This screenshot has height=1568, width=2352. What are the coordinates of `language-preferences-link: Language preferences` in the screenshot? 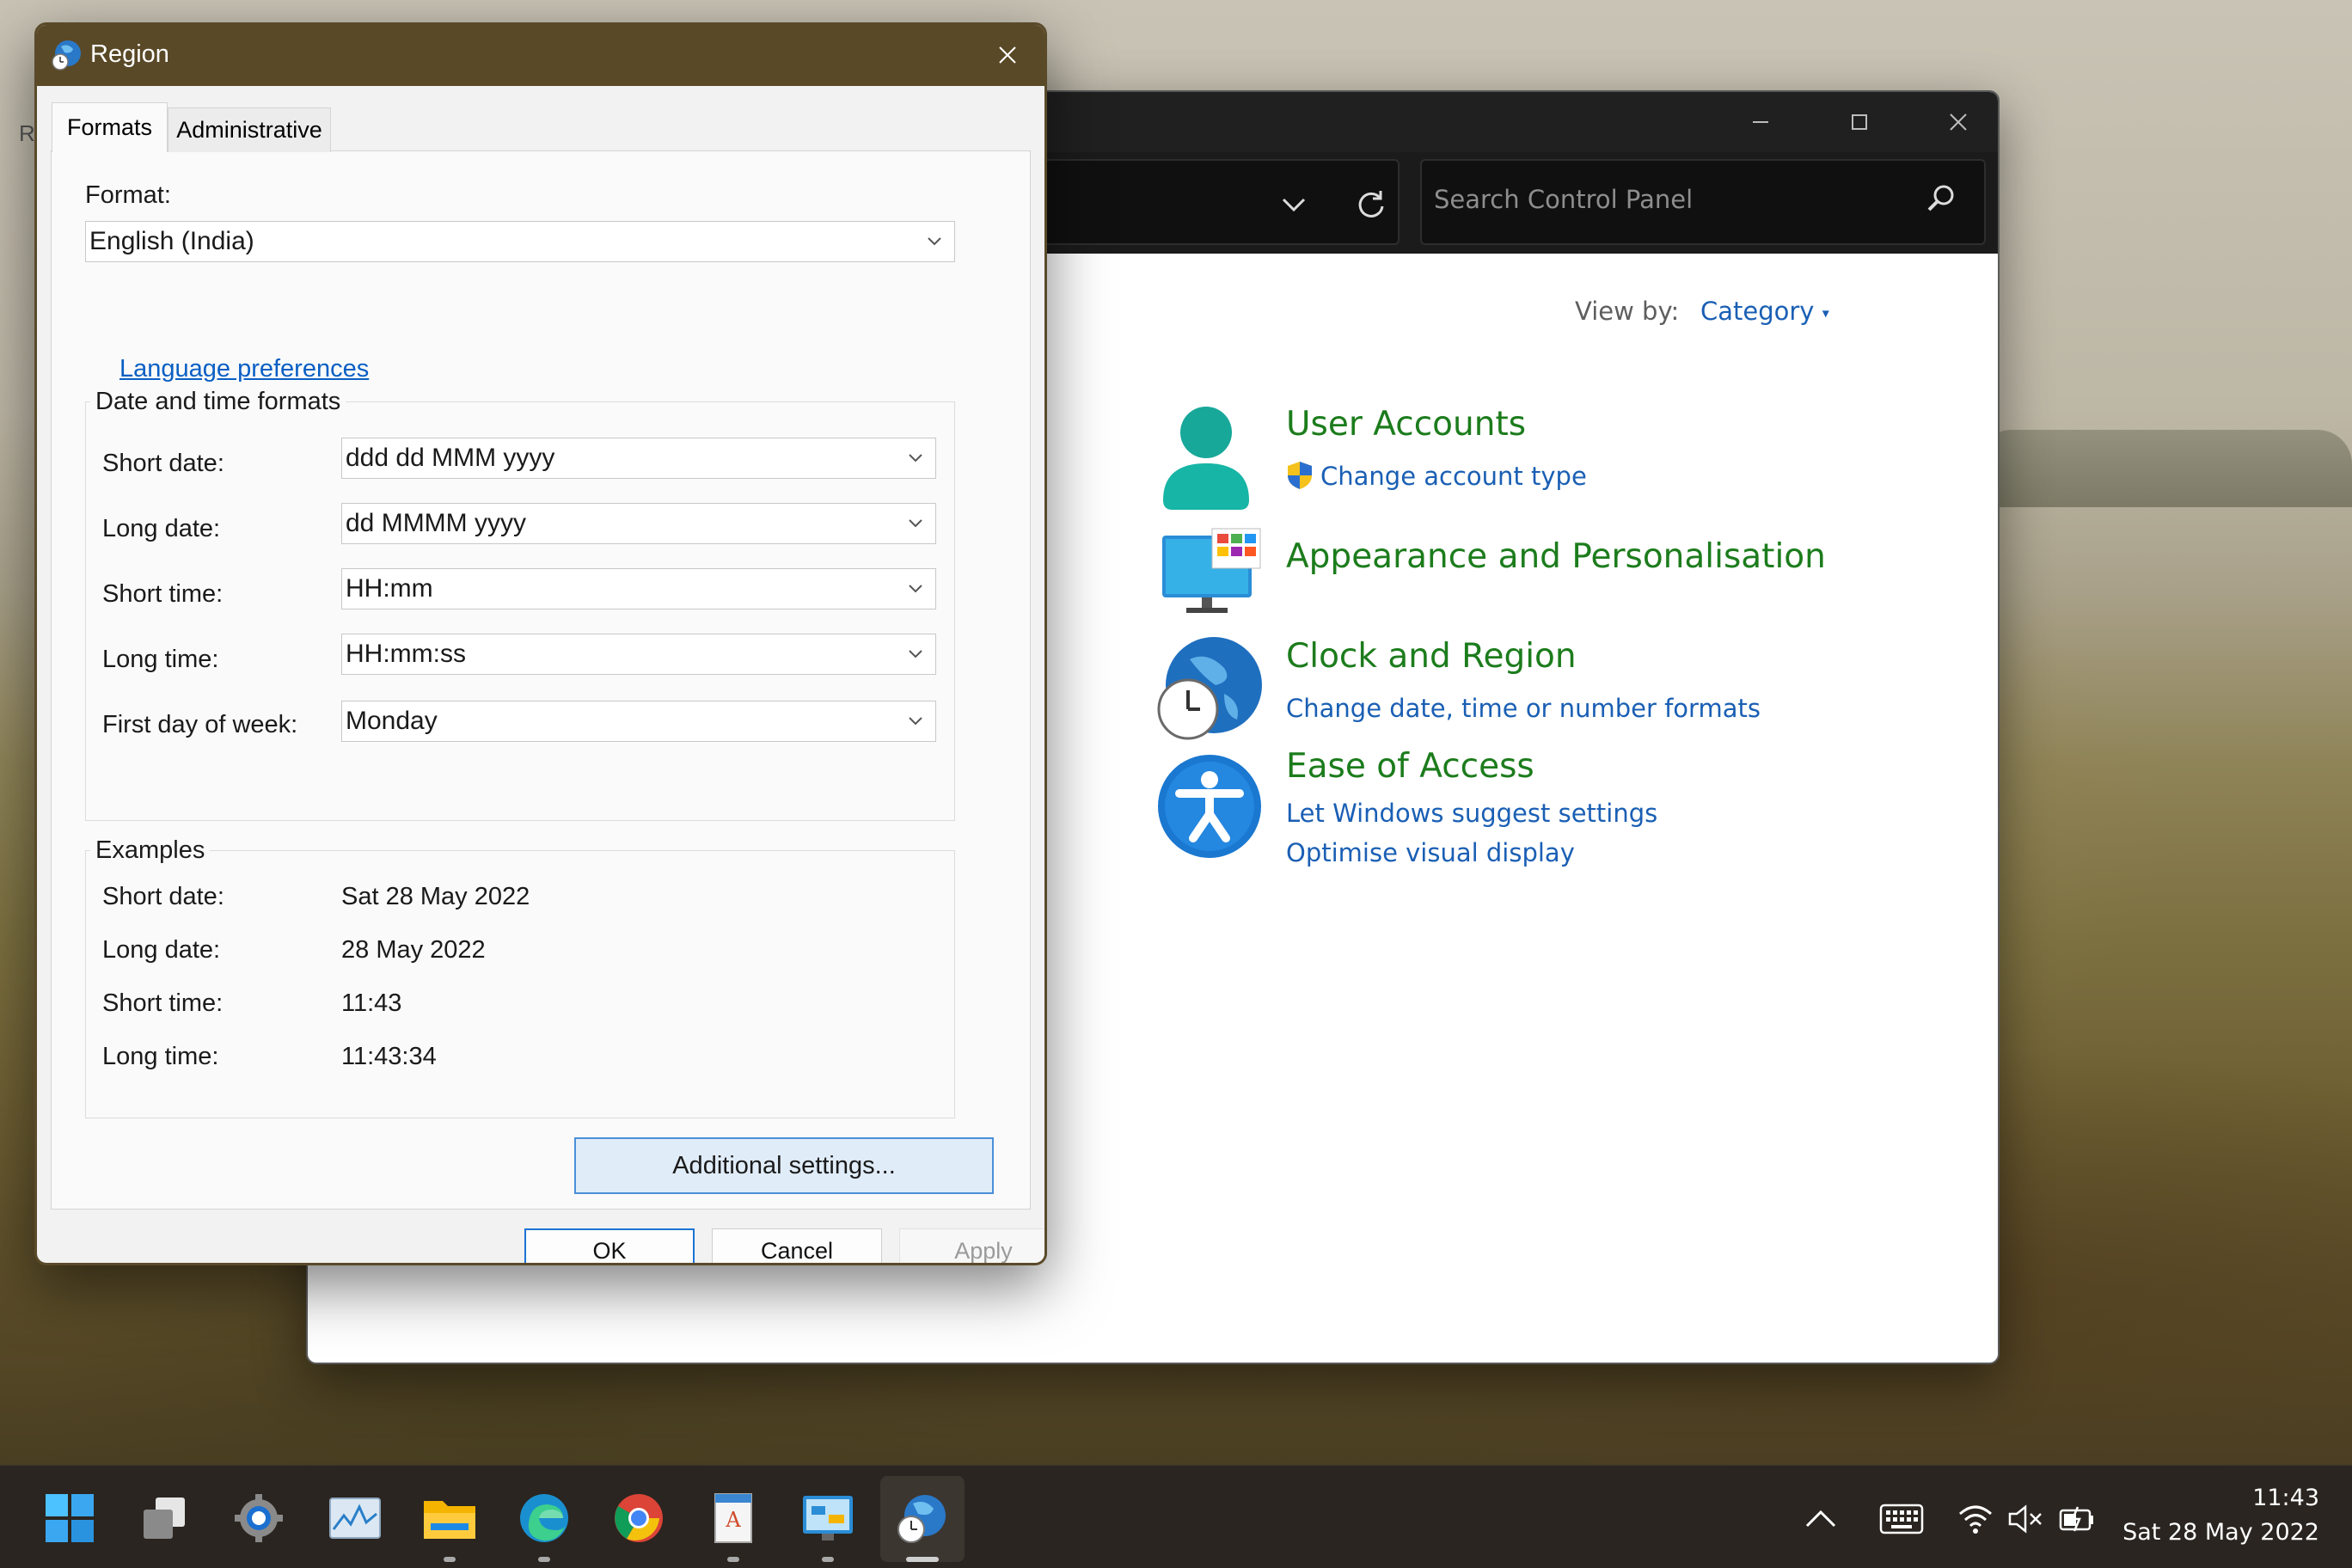 It's located at (244, 369).